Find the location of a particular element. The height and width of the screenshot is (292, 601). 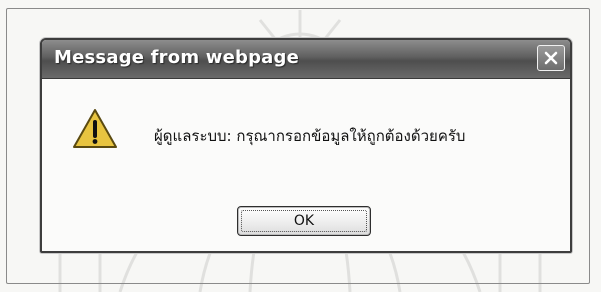

ok-button: OK is located at coordinates (304, 221).